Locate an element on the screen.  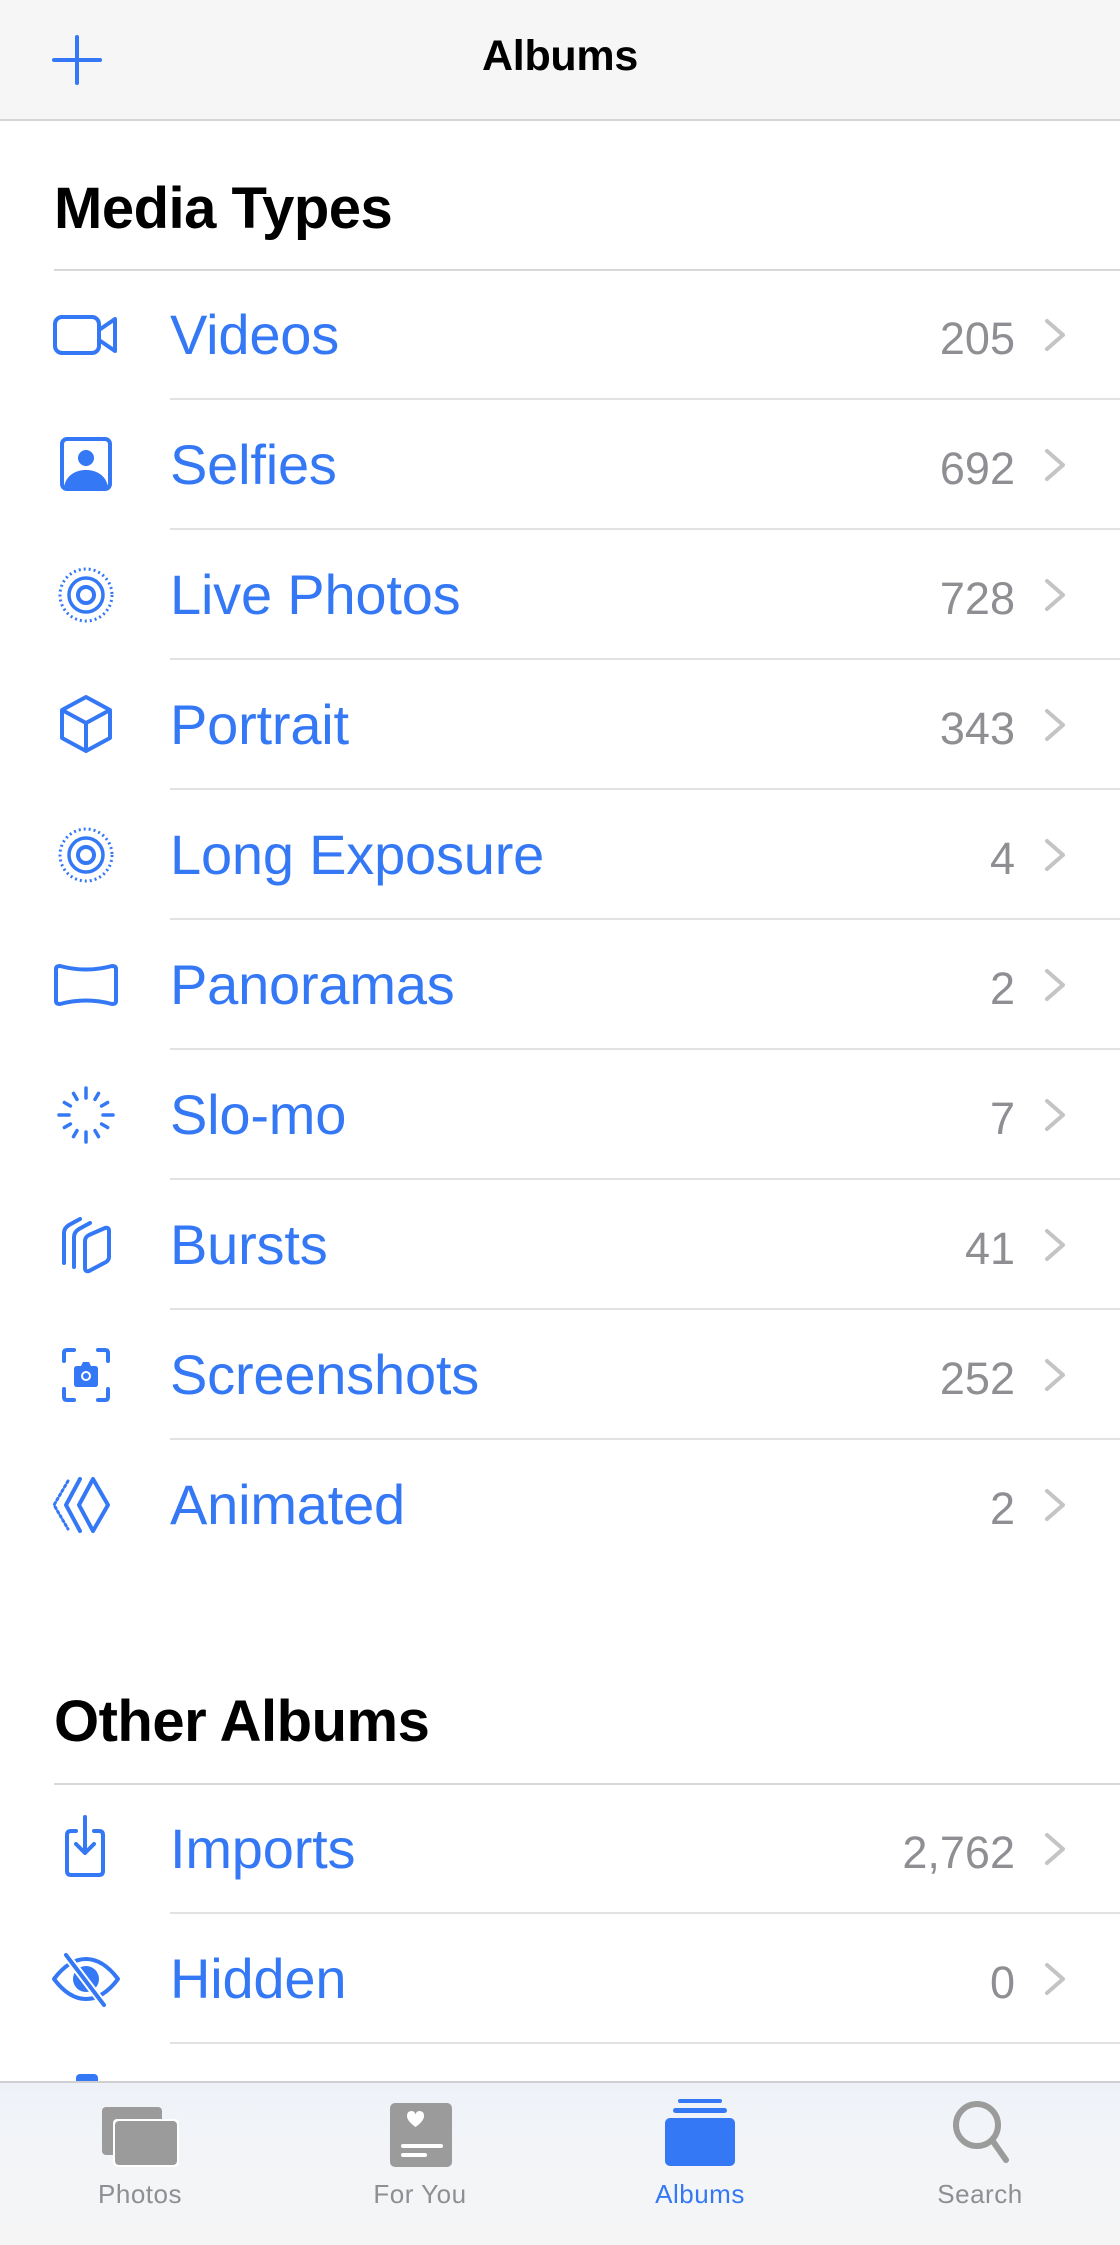
cube-icon is located at coordinates (86, 724).